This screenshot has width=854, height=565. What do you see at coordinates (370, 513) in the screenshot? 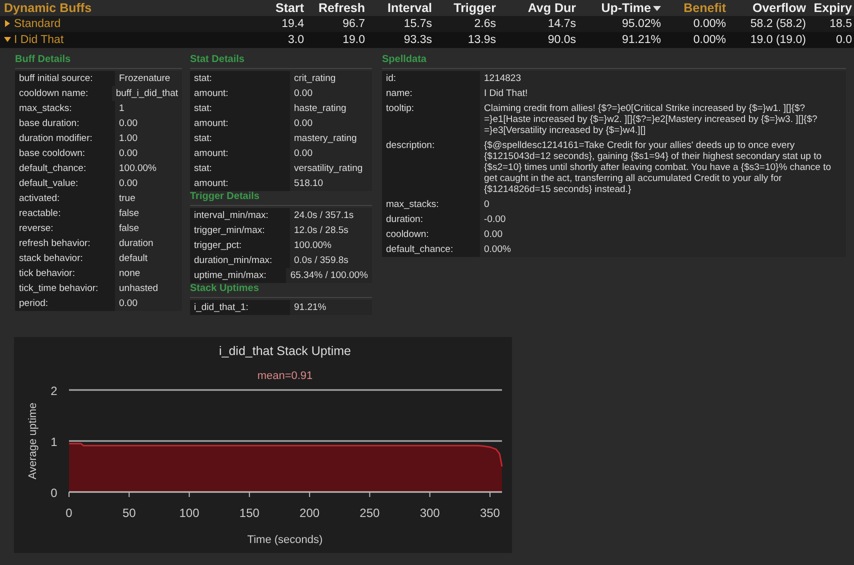
I see `x-tick-label: 250` at bounding box center [370, 513].